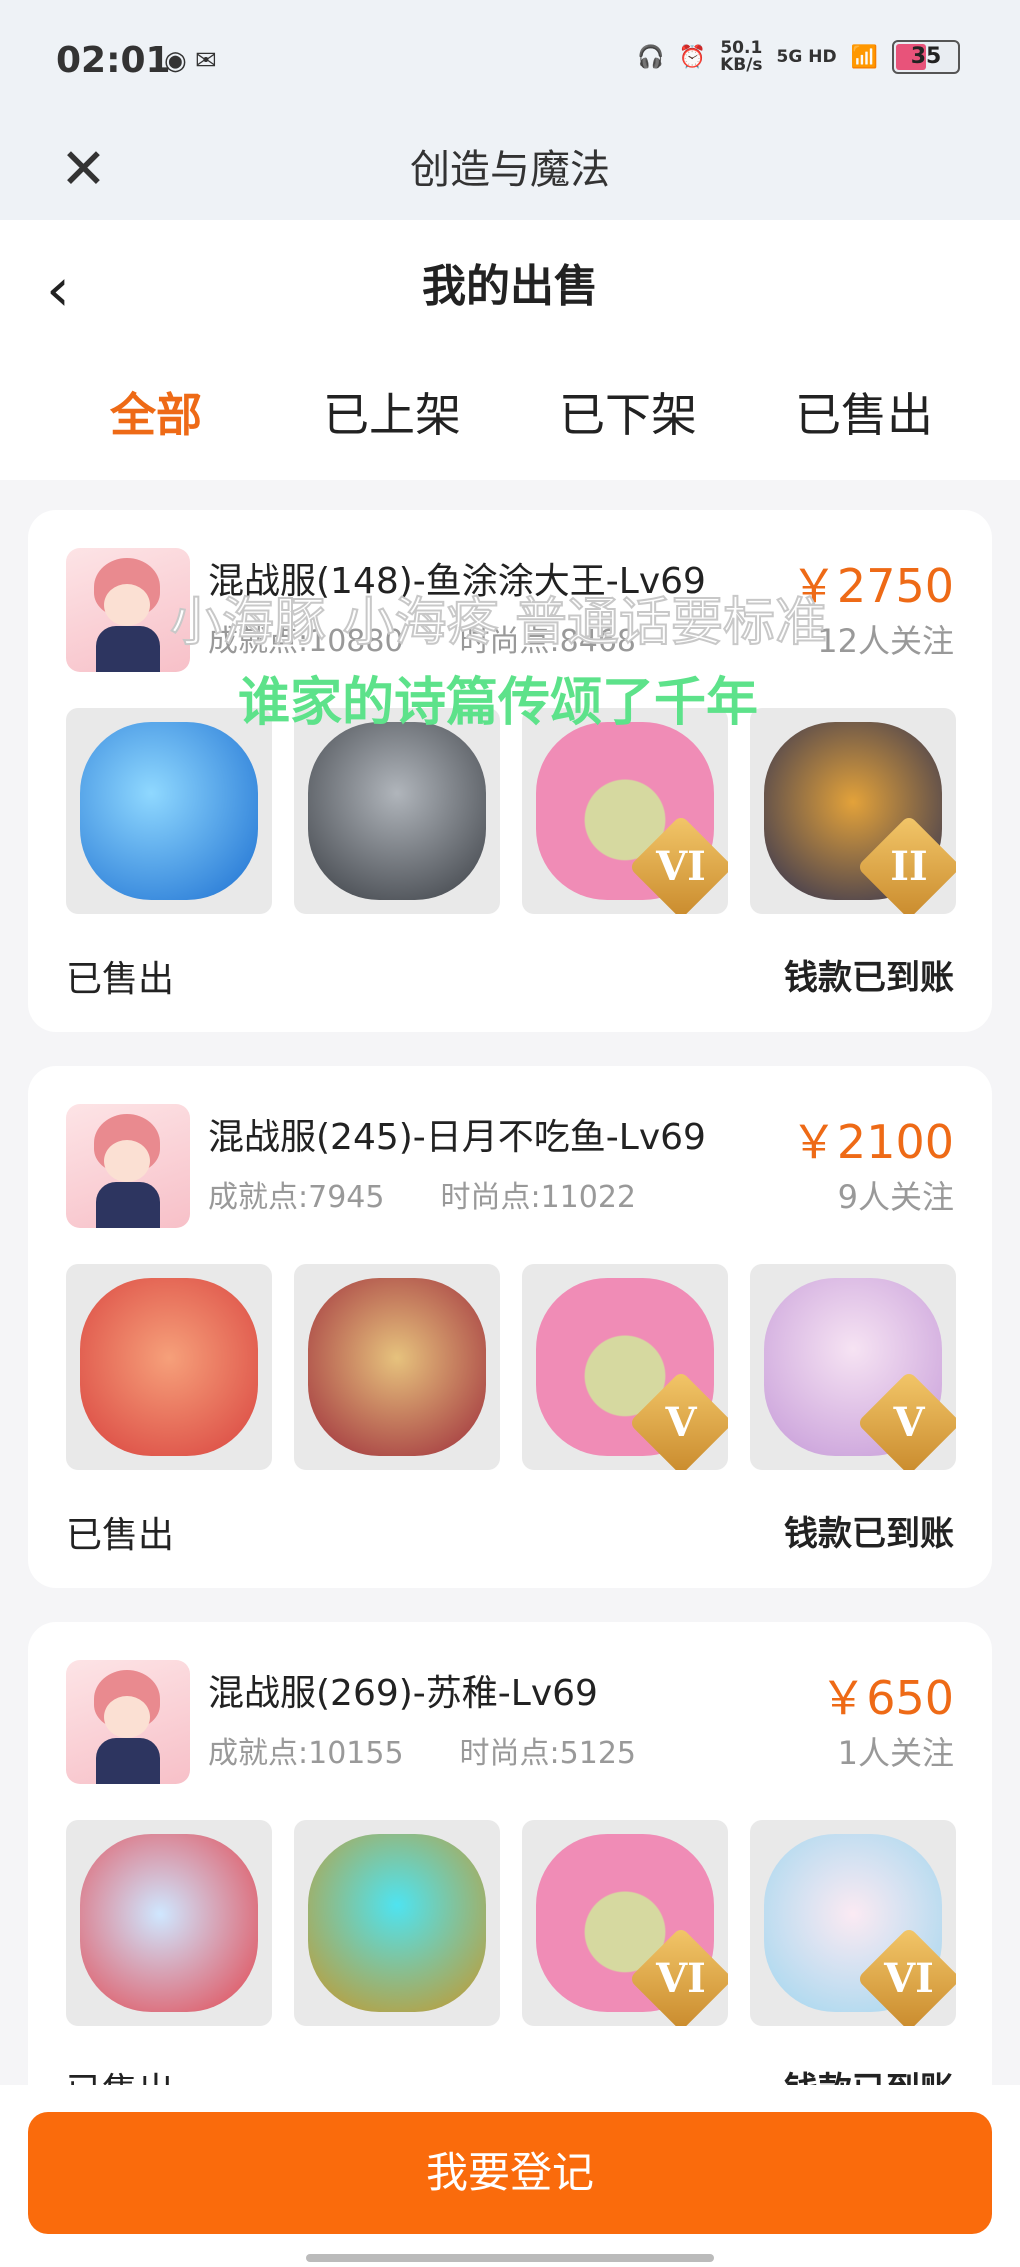  I want to click on speed-unit: KB/s, so click(741, 65).